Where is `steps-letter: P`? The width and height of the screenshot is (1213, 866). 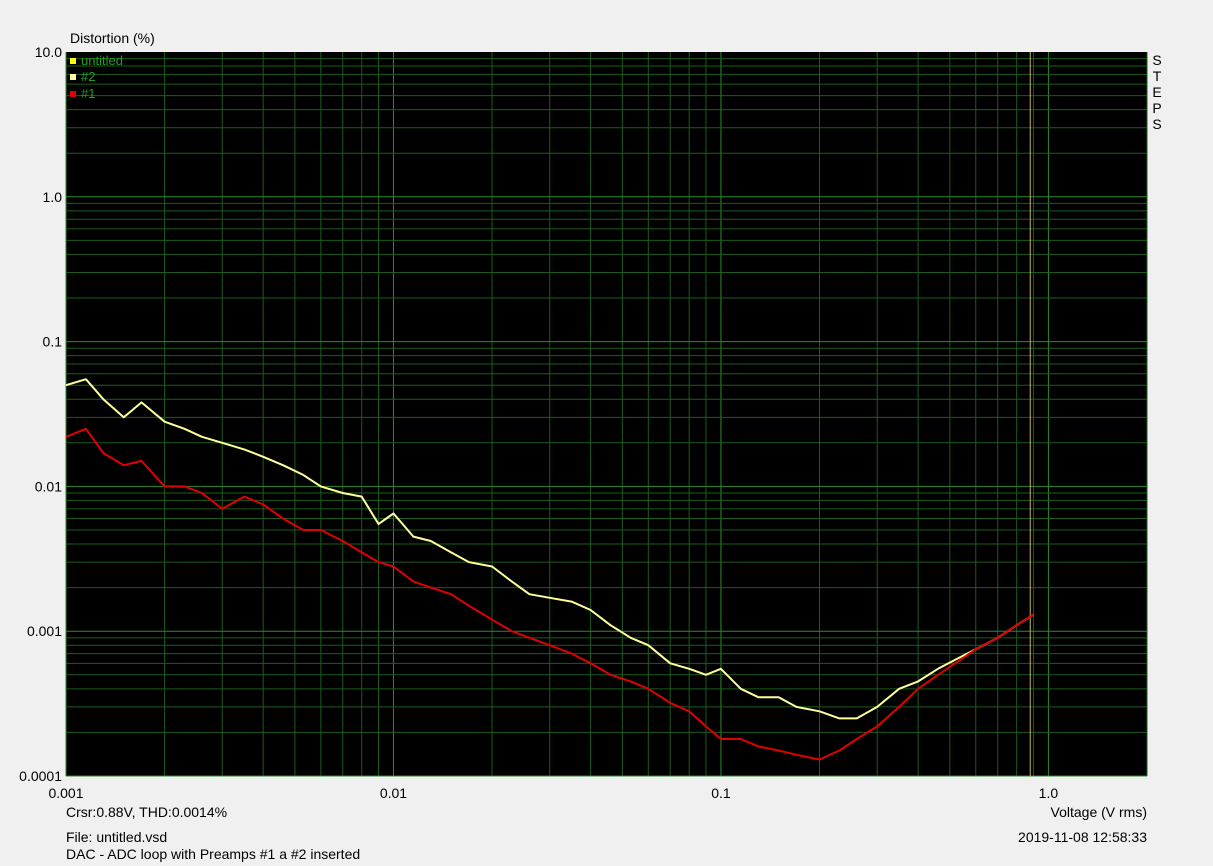
steps-letter: P is located at coordinates (1157, 108).